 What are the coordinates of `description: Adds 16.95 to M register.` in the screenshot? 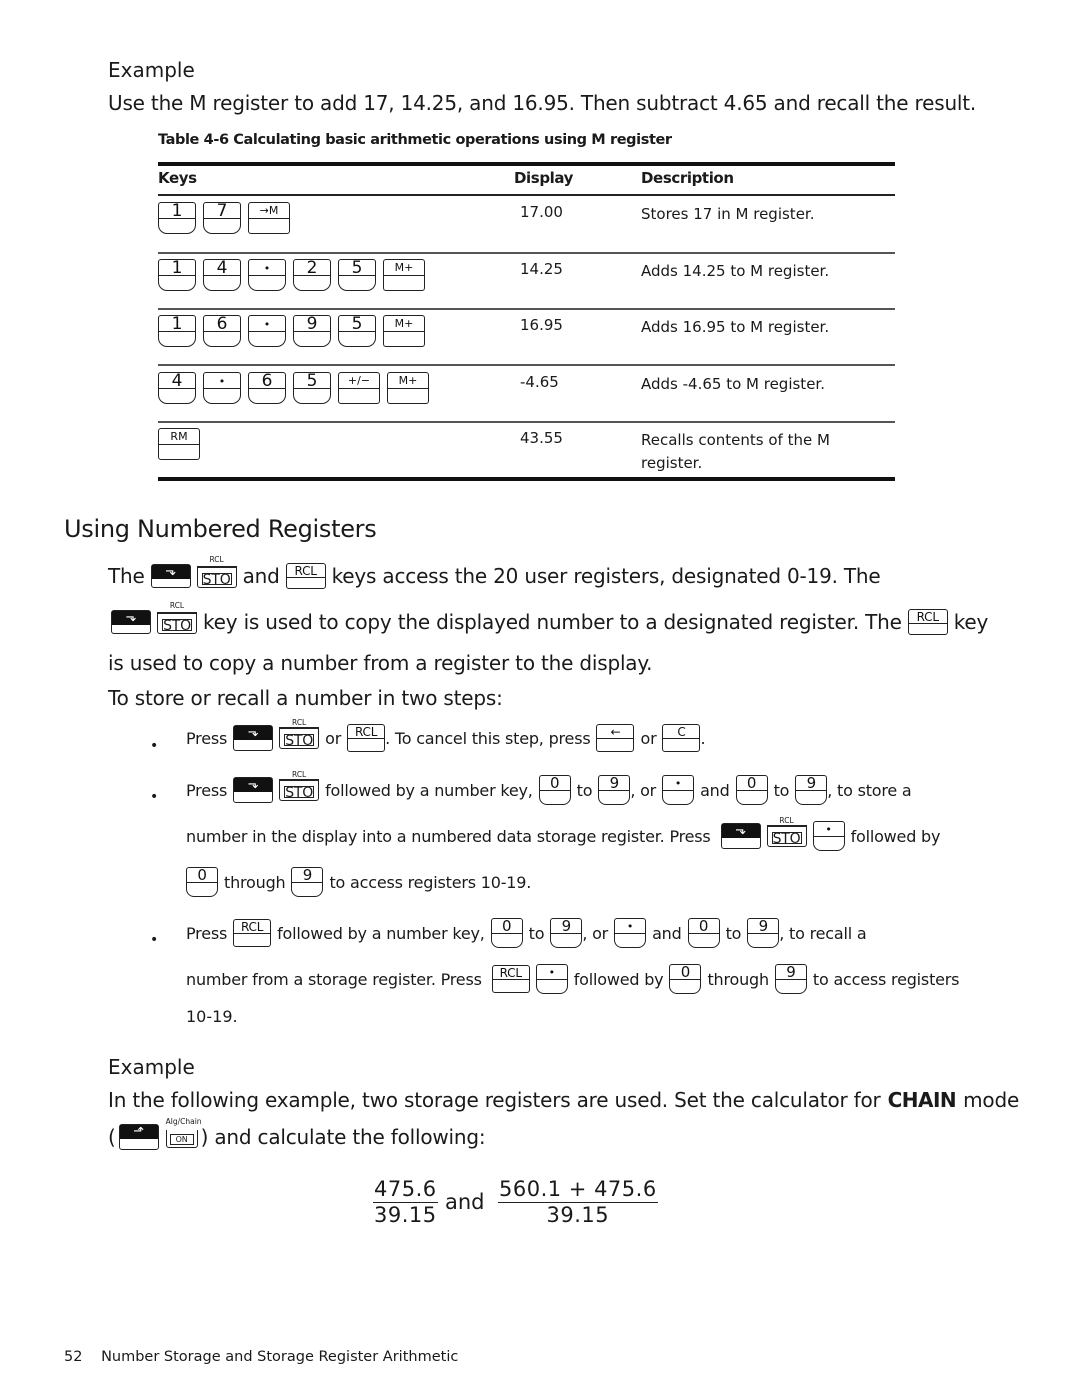 It's located at (735, 327).